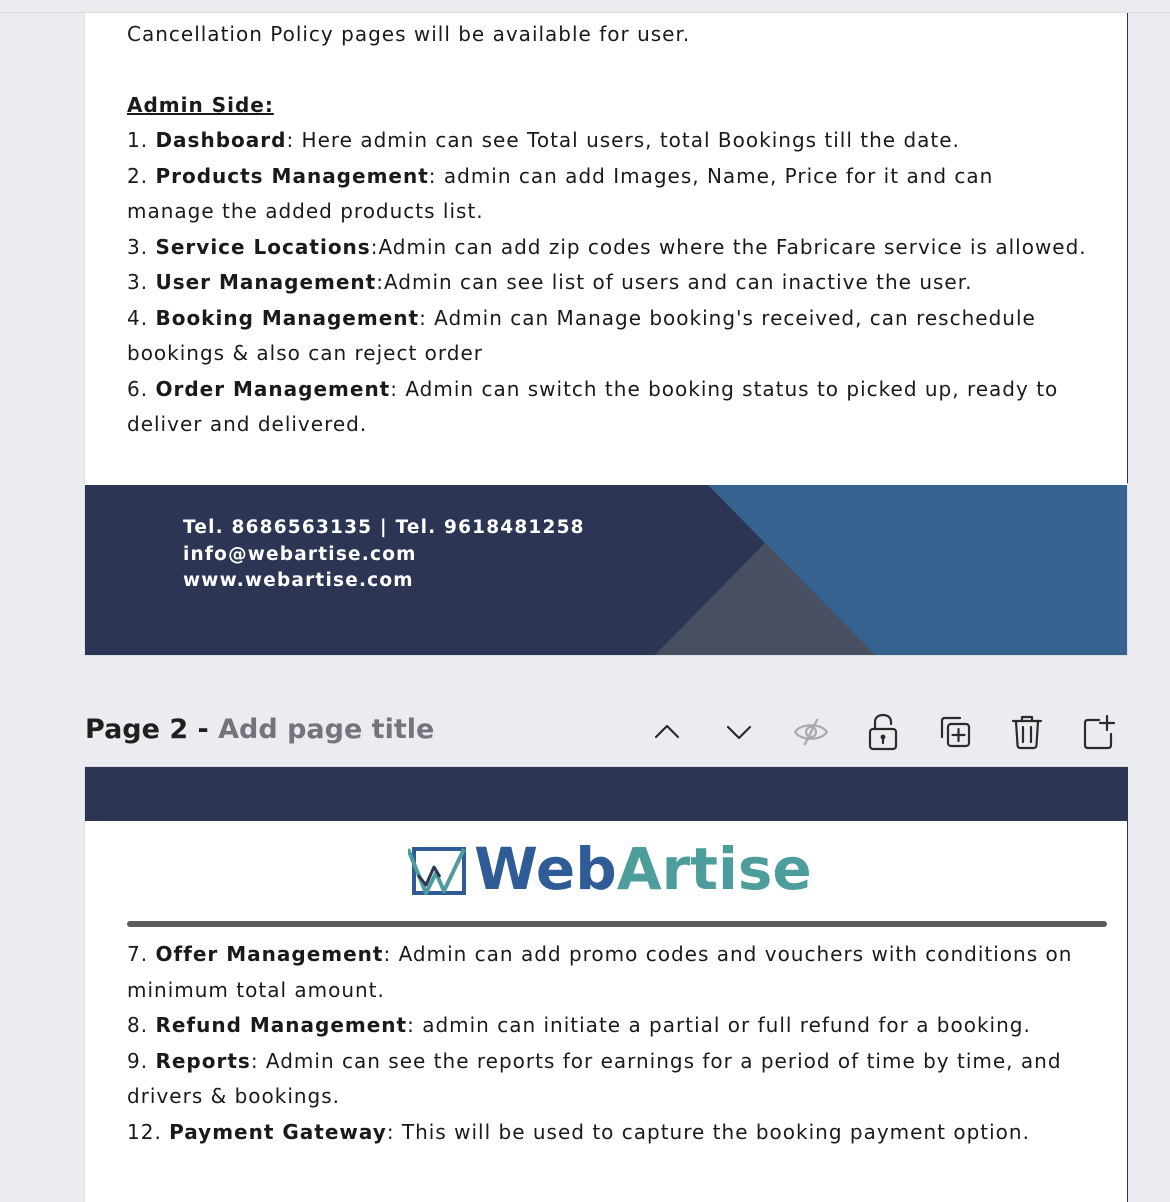 This screenshot has width=1170, height=1202. I want to click on webartise-logo: WebArtise, so click(610, 869).